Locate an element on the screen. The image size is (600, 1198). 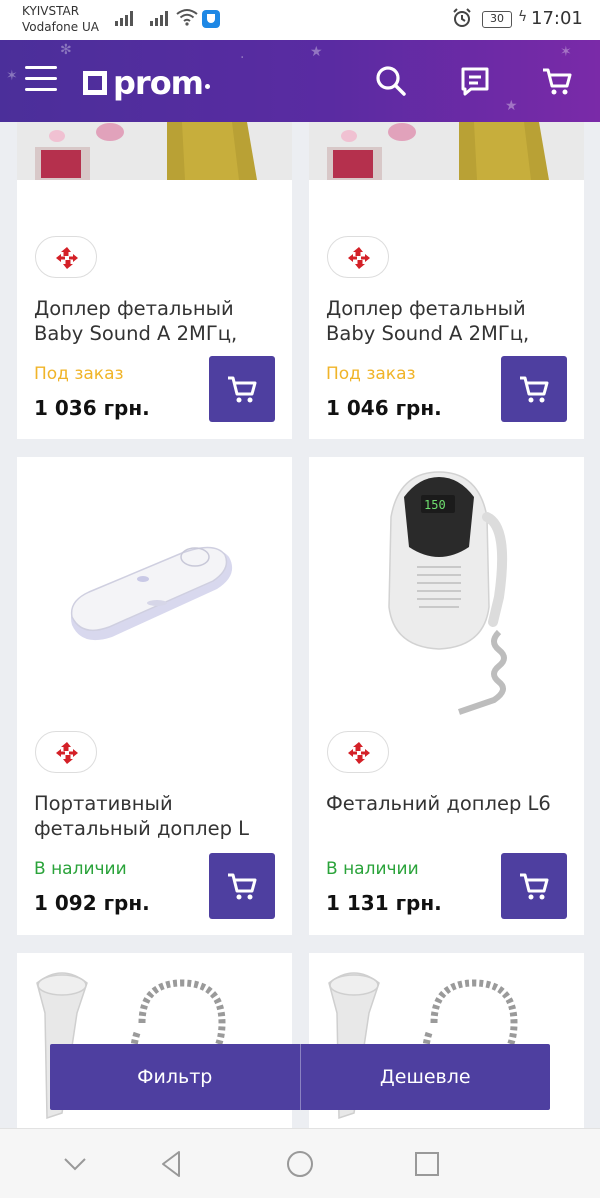
product-image: 150 is located at coordinates (446, 587).